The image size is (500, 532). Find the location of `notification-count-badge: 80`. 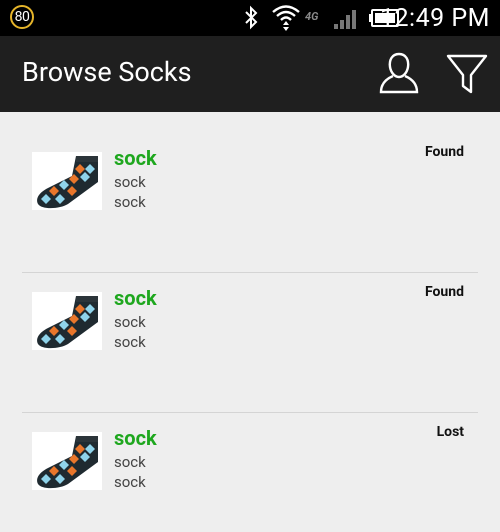

notification-count-badge: 80 is located at coordinates (22, 17).